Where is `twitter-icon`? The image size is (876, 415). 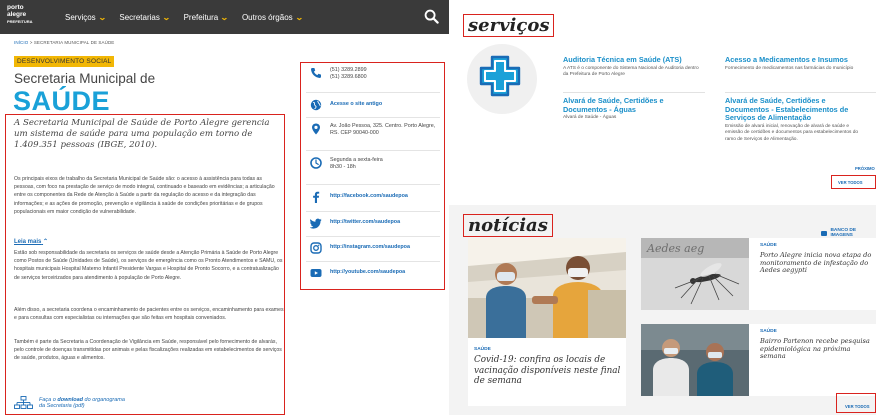 twitter-icon is located at coordinates (316, 223).